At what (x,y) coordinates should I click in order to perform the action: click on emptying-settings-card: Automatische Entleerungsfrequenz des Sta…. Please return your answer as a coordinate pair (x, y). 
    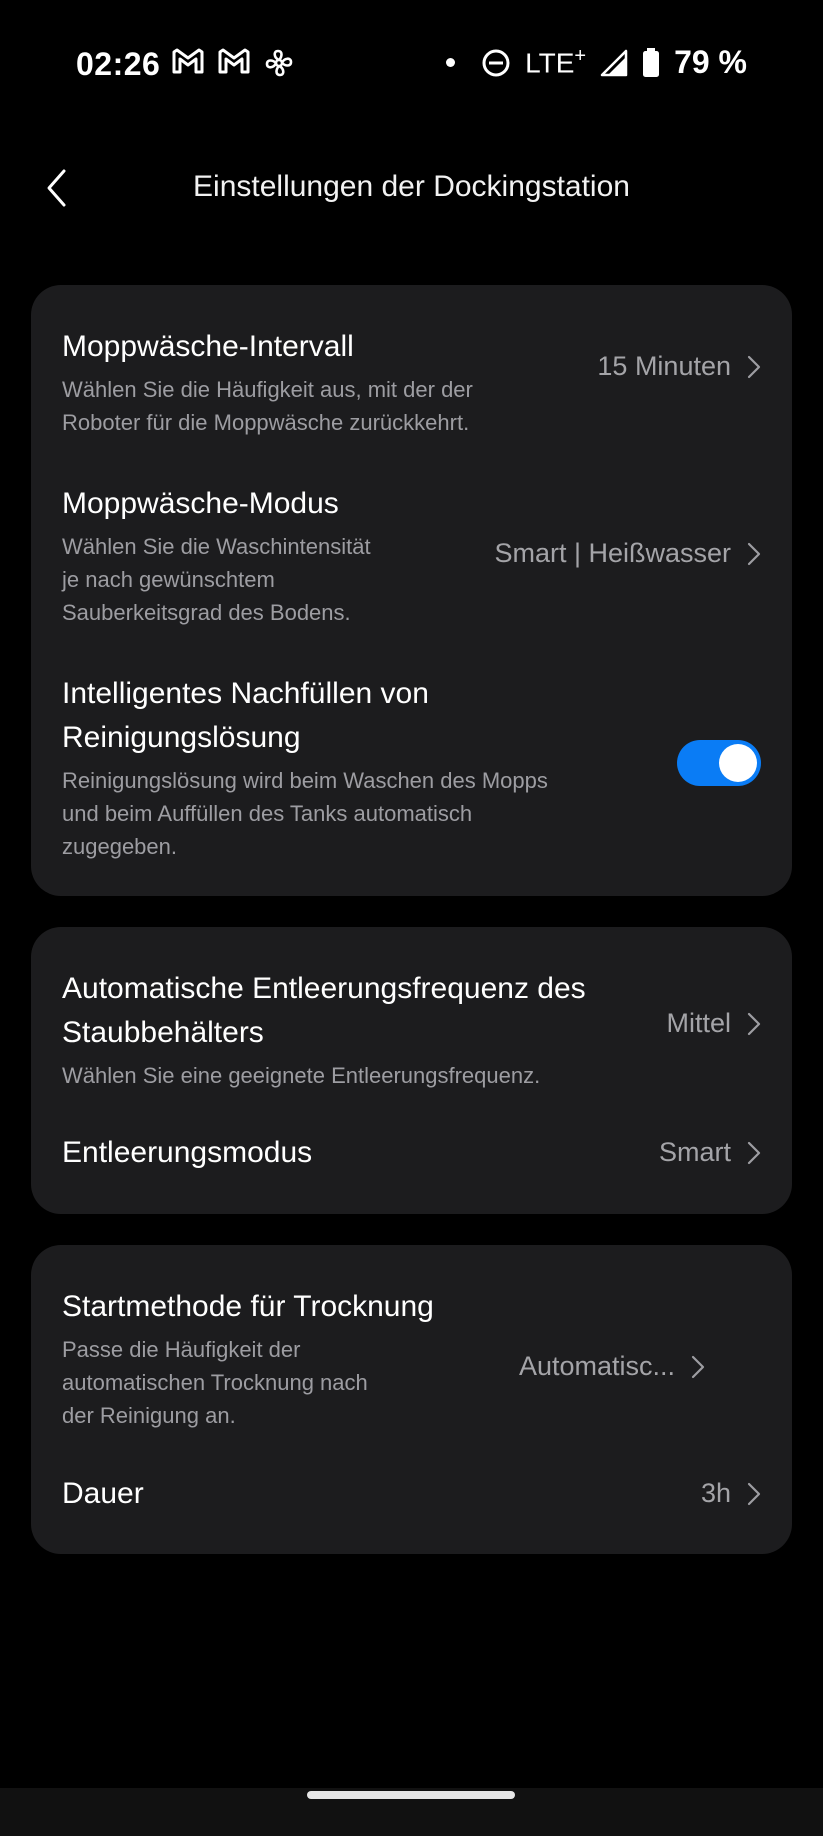
    Looking at the image, I should click on (411, 1070).